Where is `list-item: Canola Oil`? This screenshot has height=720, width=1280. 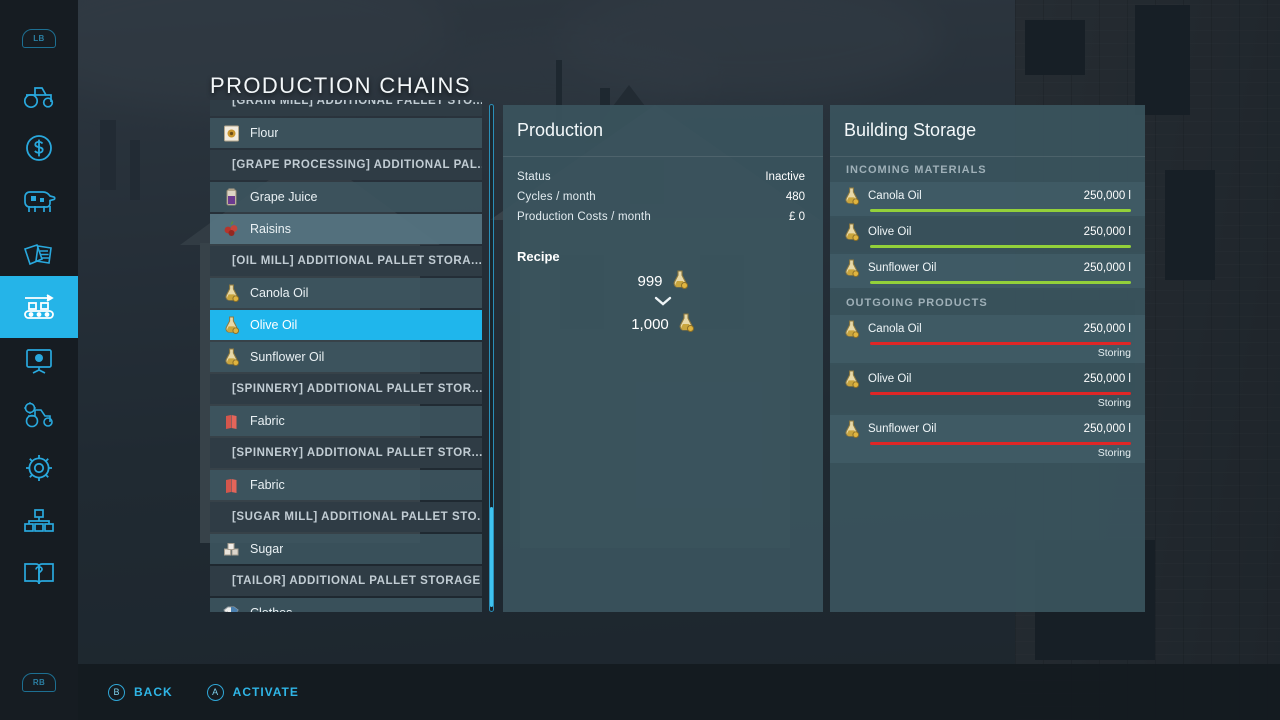
list-item: Canola Oil is located at coordinates (346, 293).